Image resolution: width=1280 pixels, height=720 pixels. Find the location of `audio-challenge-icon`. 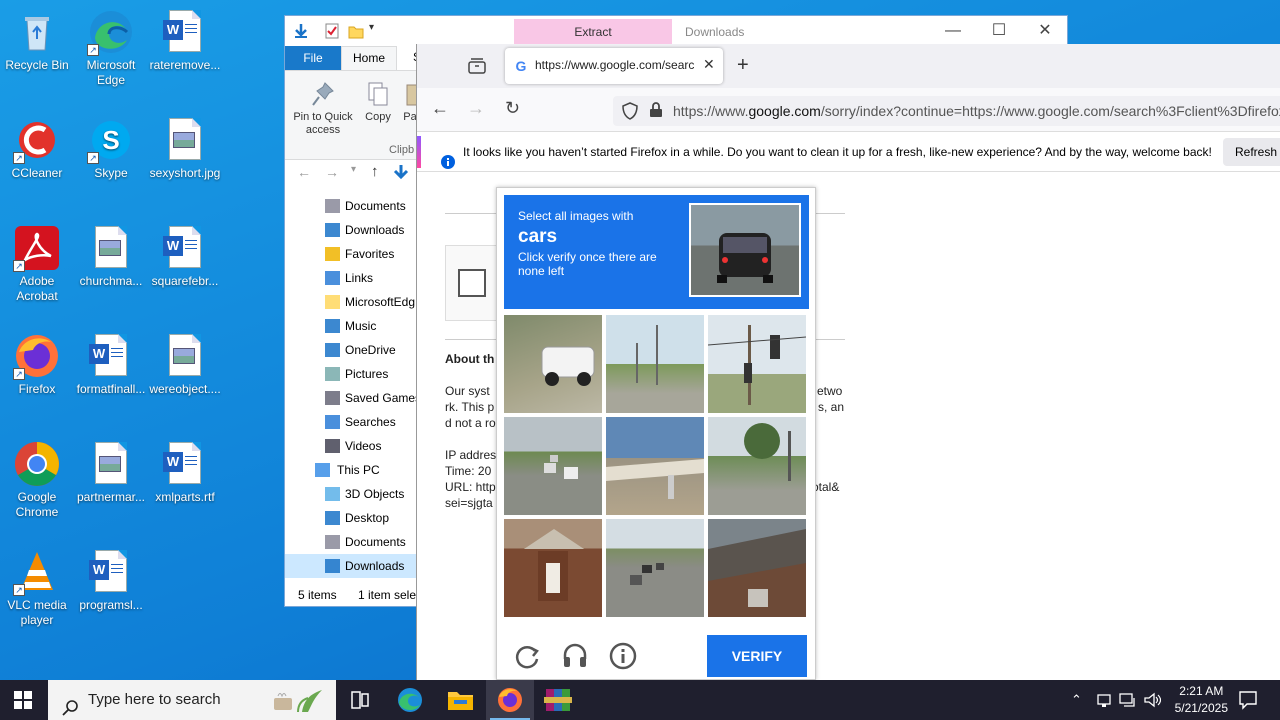

audio-challenge-icon is located at coordinates (575, 656).